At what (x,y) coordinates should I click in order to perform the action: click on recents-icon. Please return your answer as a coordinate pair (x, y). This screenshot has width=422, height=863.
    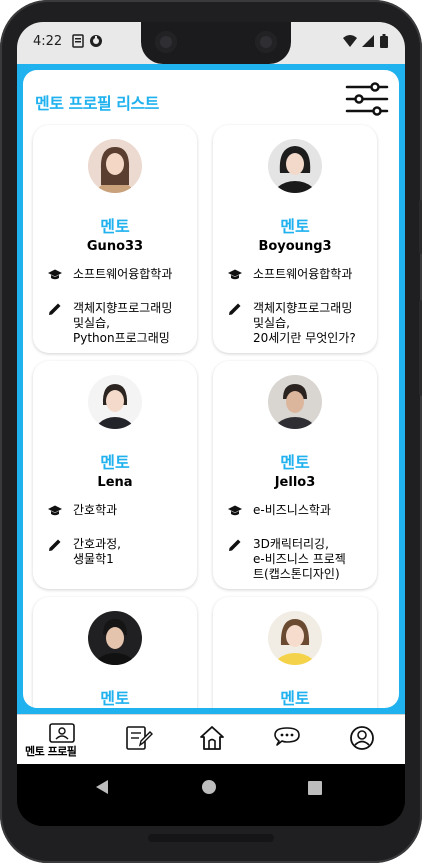
    Looking at the image, I should click on (315, 789).